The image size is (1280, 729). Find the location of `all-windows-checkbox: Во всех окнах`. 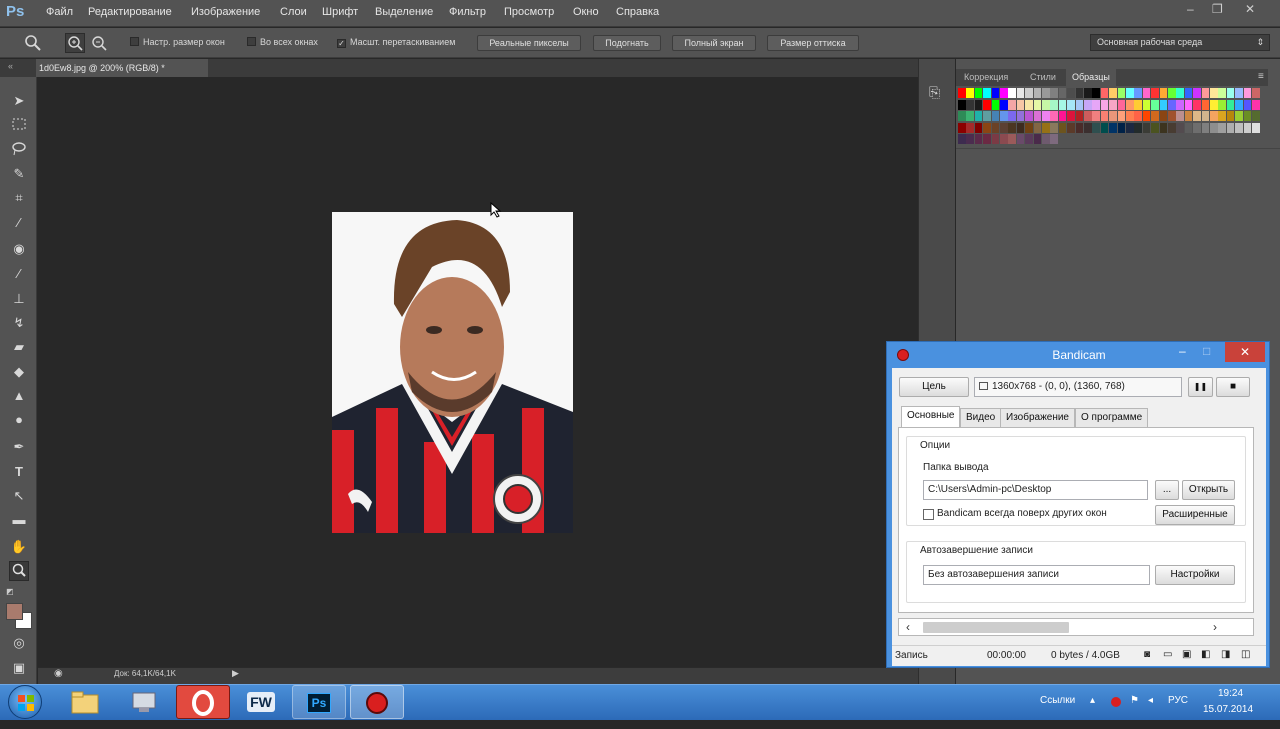

all-windows-checkbox: Во всех окнах is located at coordinates (282, 42).